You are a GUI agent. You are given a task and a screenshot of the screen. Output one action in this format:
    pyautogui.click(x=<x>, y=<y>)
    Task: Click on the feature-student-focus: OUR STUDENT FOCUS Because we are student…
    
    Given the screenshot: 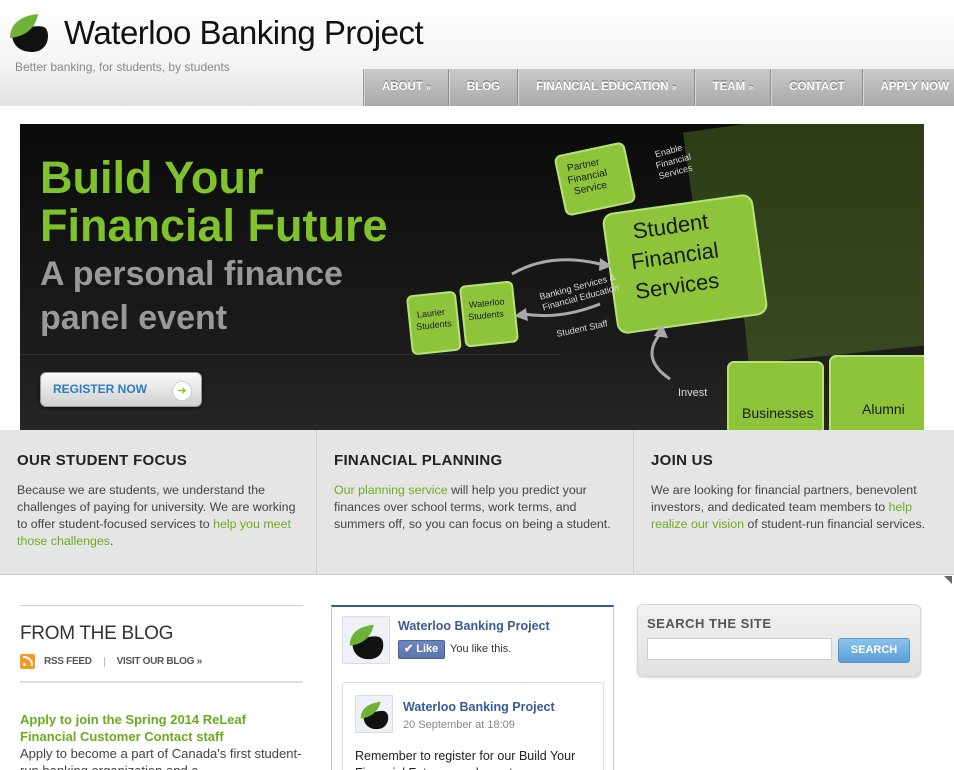 What is the action you would take?
    pyautogui.click(x=158, y=502)
    